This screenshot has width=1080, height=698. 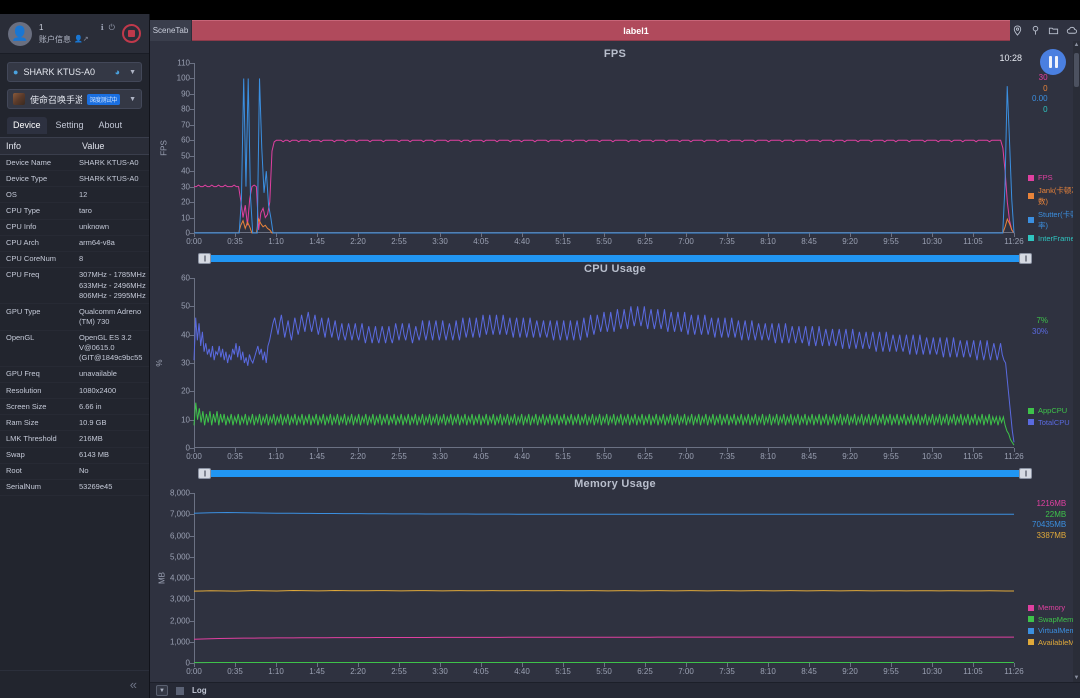 What do you see at coordinates (179, 535) in the screenshot?
I see `y-tick-label: 6,000` at bounding box center [179, 535].